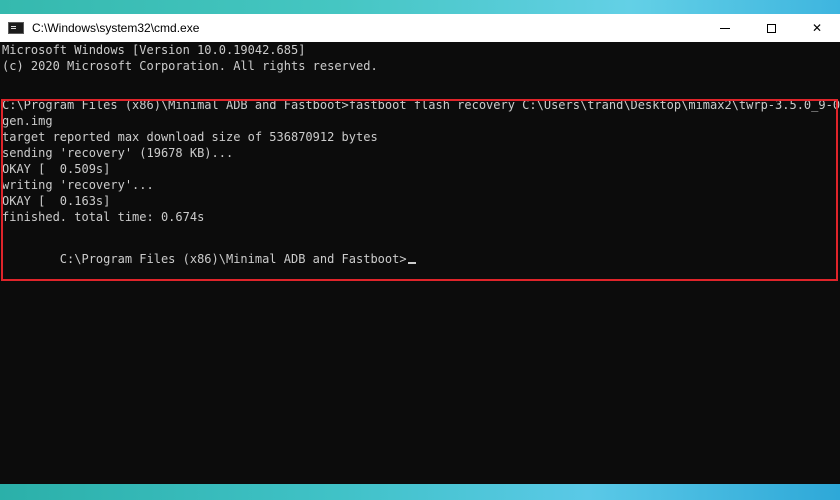  What do you see at coordinates (411, 263) in the screenshot?
I see `text-cursor` at bounding box center [411, 263].